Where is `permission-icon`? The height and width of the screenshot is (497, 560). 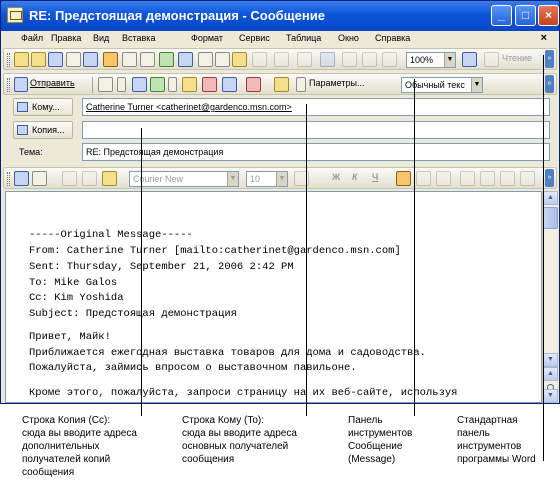
permission-icon is located at coordinates (73, 59).